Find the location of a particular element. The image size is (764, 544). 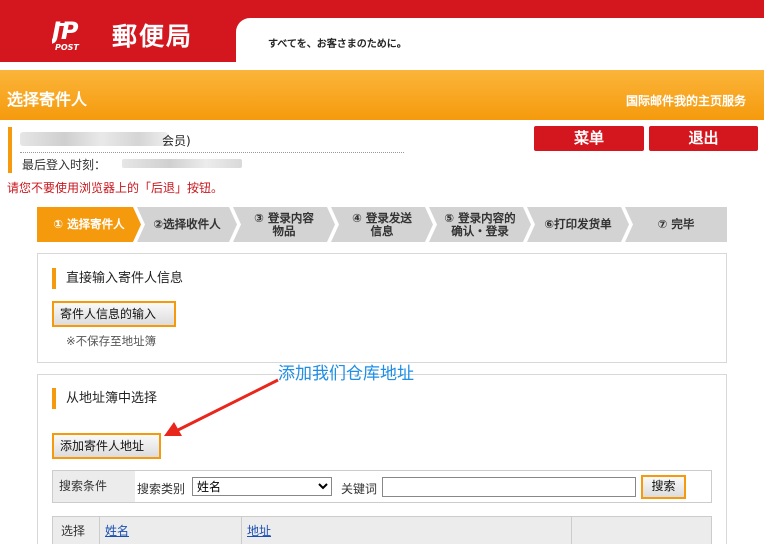

logout-button: 退出 is located at coordinates (703, 138).